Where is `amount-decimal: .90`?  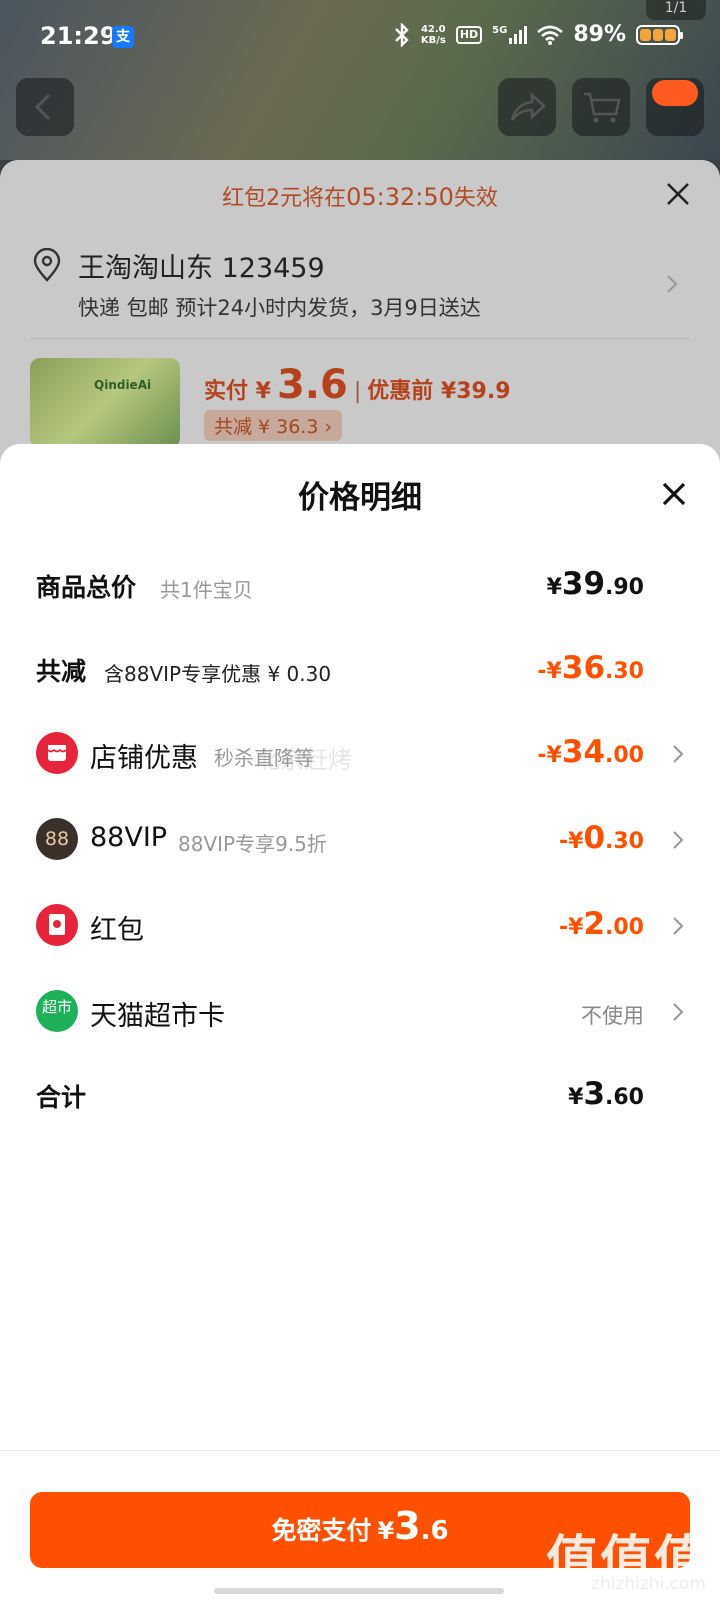
amount-decimal: .90 is located at coordinates (624, 587).